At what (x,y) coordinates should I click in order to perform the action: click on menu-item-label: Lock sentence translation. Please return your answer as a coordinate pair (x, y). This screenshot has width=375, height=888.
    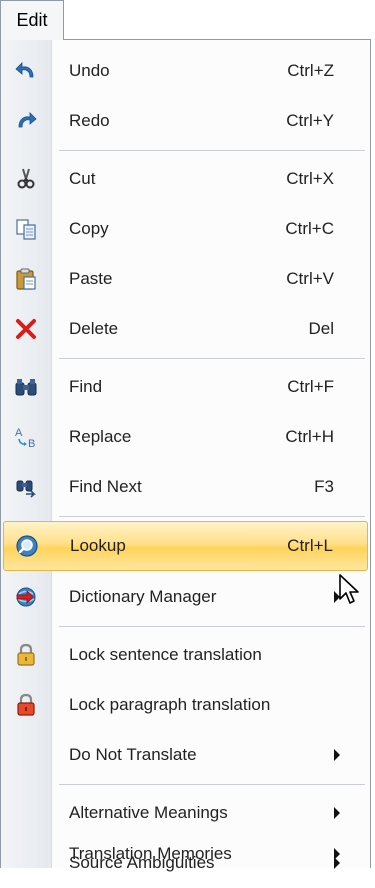
    Looking at the image, I should click on (165, 654).